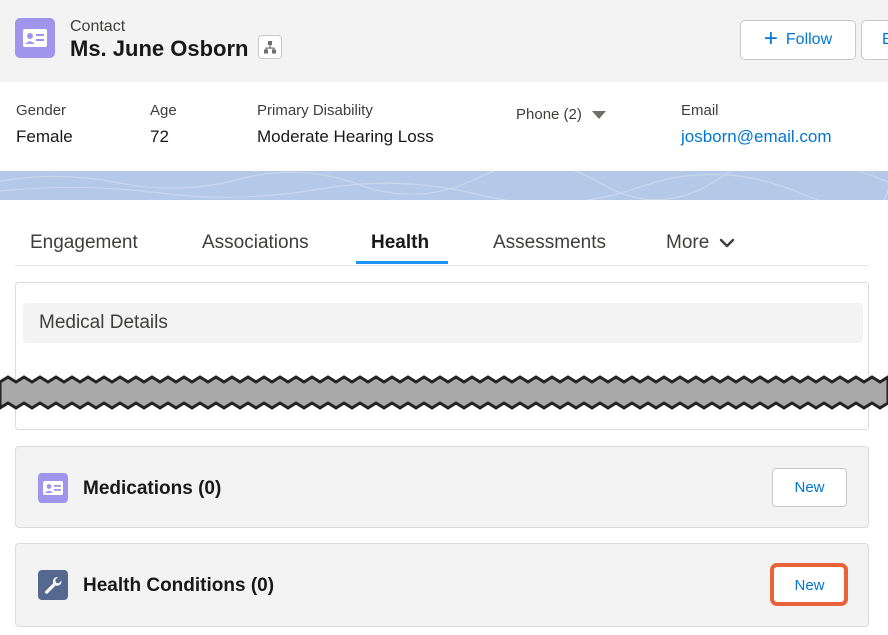 Image resolution: width=888 pixels, height=635 pixels. Describe the element at coordinates (152, 489) in the screenshot. I see `medications-title: Medications (0)` at that location.